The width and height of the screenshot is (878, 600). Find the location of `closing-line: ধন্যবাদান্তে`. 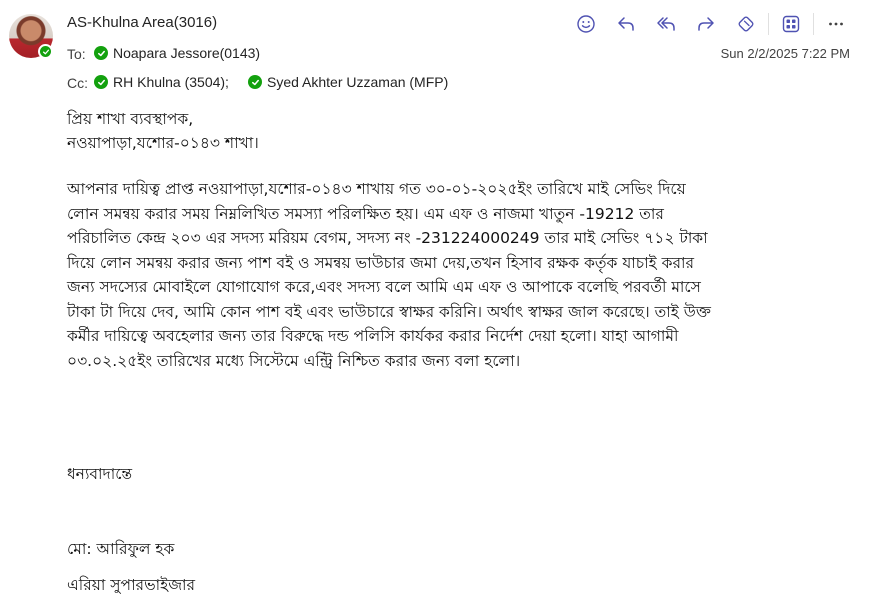

closing-line: ধন্যবাদান্তে is located at coordinates (100, 474).